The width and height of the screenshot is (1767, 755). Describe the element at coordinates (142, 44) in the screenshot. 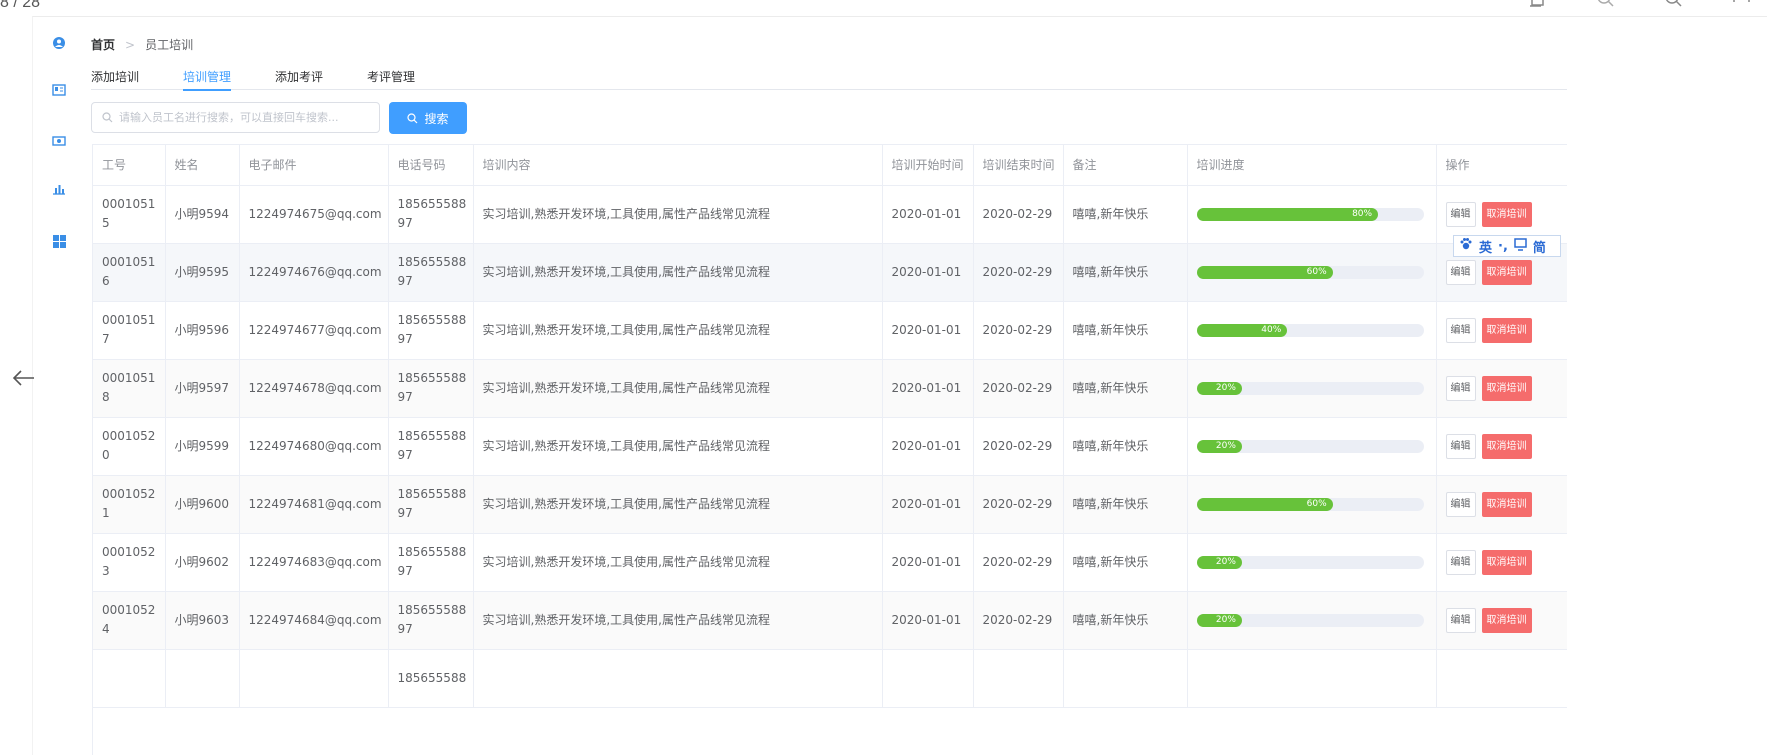

I see `breadcrumb: 首页 > 员工培训` at that location.